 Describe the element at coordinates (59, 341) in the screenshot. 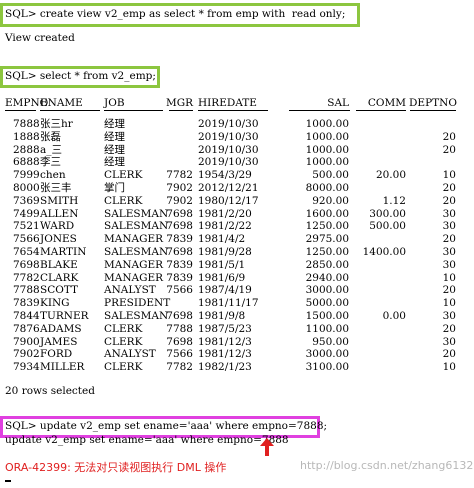

I see `table-cell: JAMES` at that location.